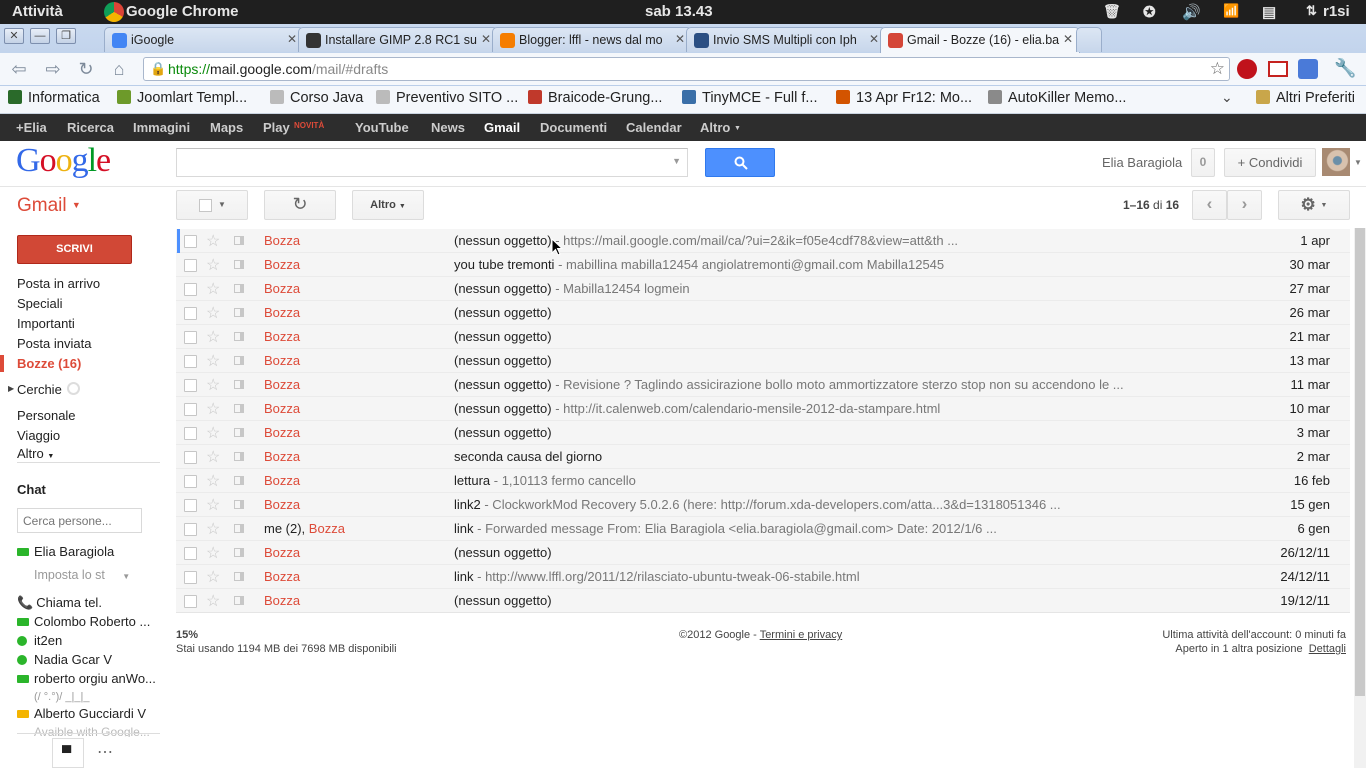 The height and width of the screenshot is (768, 1366). I want to click on app-menu: Google Chrome, so click(182, 11).